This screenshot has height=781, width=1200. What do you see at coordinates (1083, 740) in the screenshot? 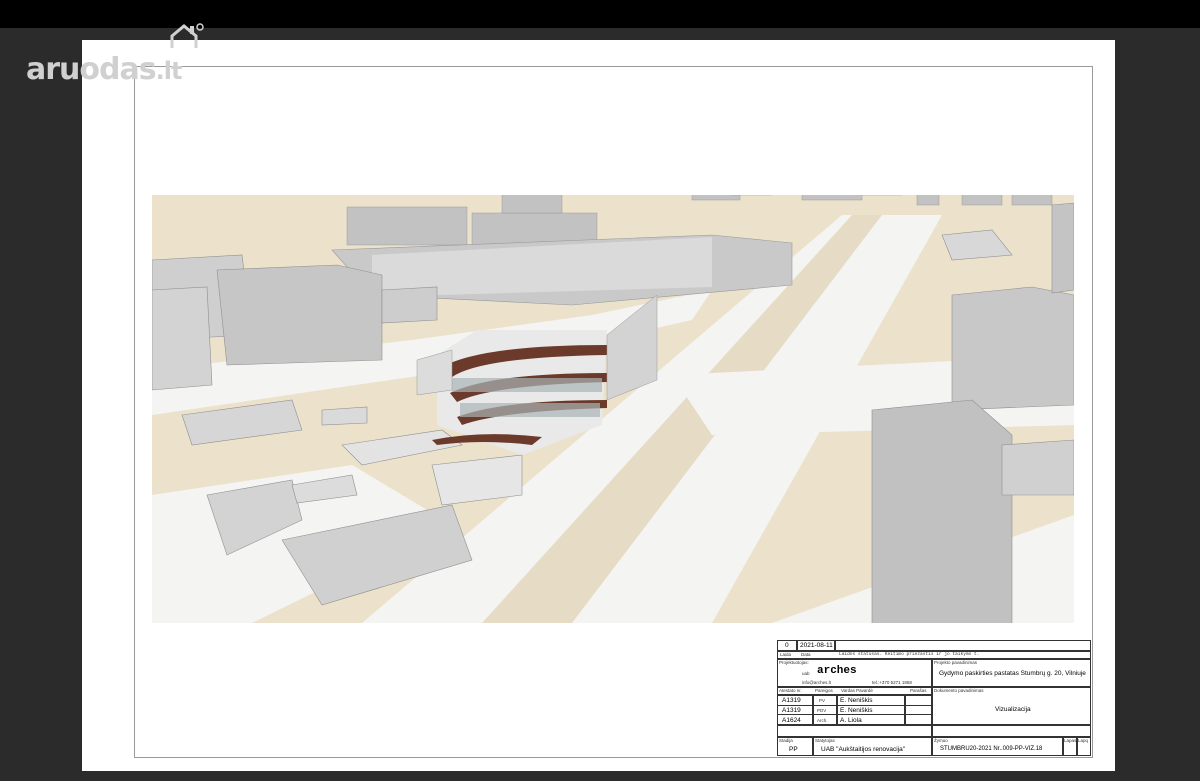
I see `sheets-label: Lapų` at bounding box center [1083, 740].